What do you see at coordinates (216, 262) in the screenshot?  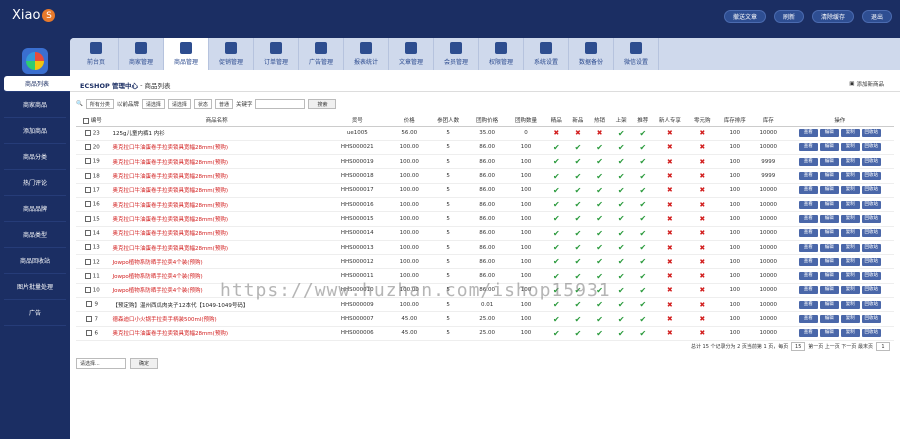 I see `goods-name: Jowpo植物系防晒手拉卖4个装(预购)` at bounding box center [216, 262].